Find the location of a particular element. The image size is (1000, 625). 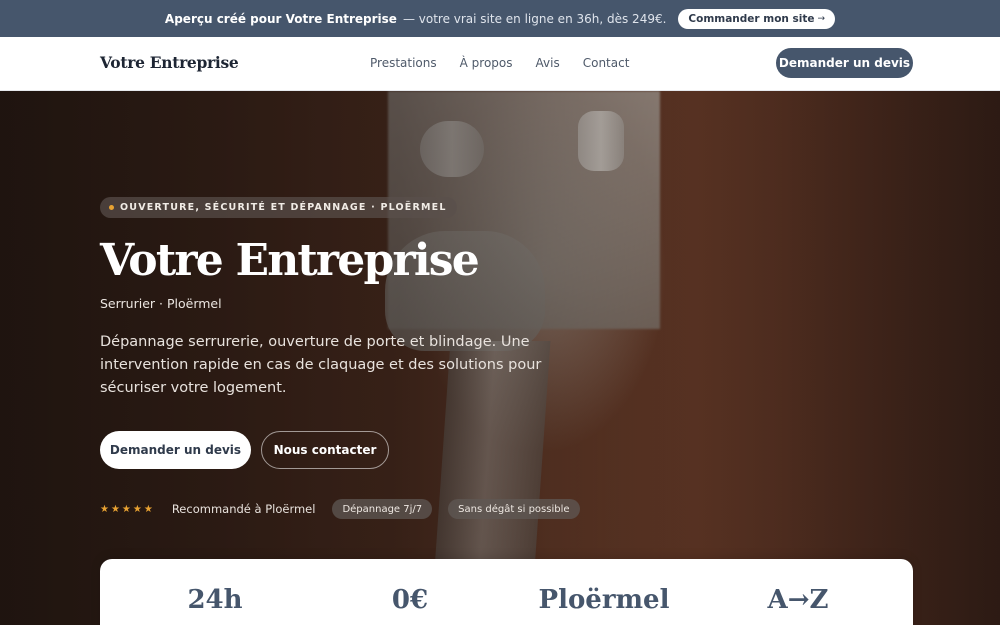

stat-a-to-z: A→Z is located at coordinates (798, 600).